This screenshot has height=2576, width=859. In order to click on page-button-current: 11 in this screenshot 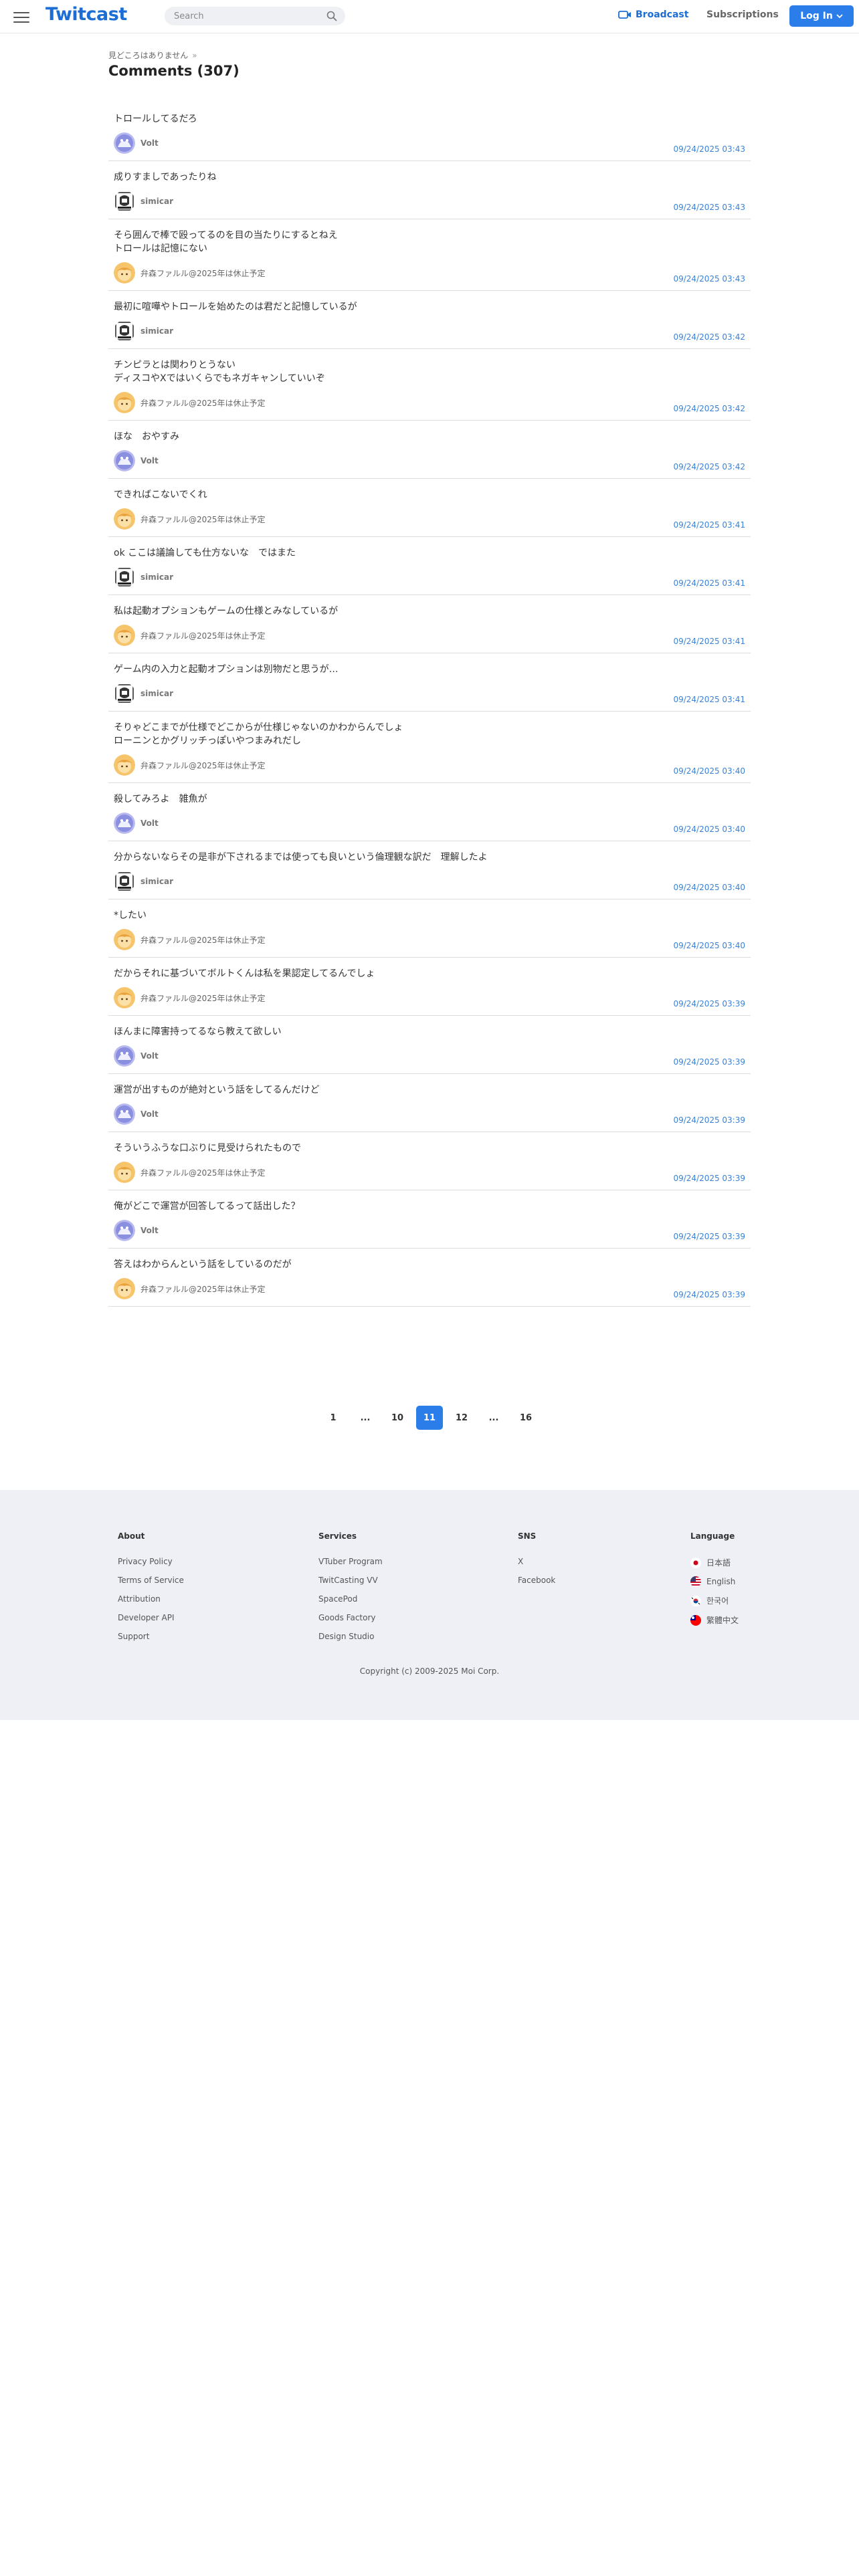, I will do `click(429, 1418)`.